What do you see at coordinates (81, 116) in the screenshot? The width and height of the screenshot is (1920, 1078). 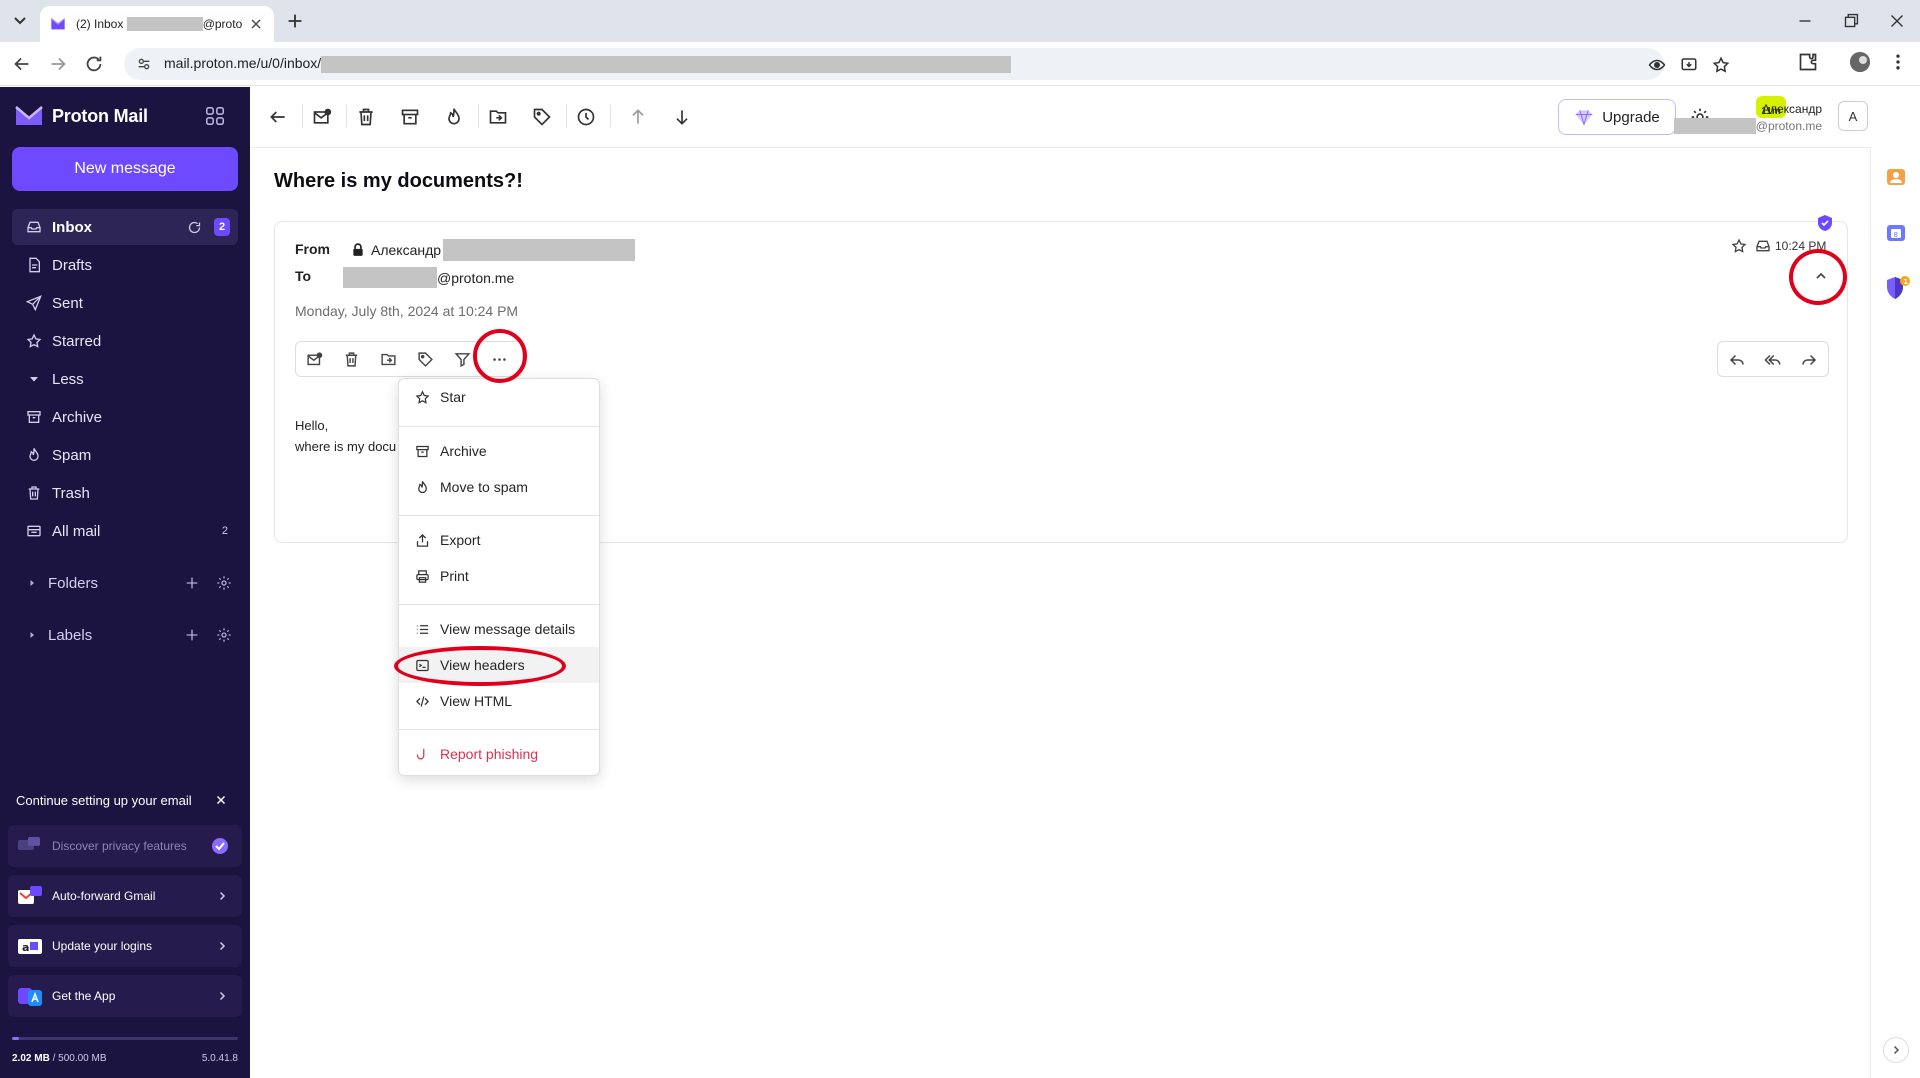 I see `brand-logo: Proton Mail` at bounding box center [81, 116].